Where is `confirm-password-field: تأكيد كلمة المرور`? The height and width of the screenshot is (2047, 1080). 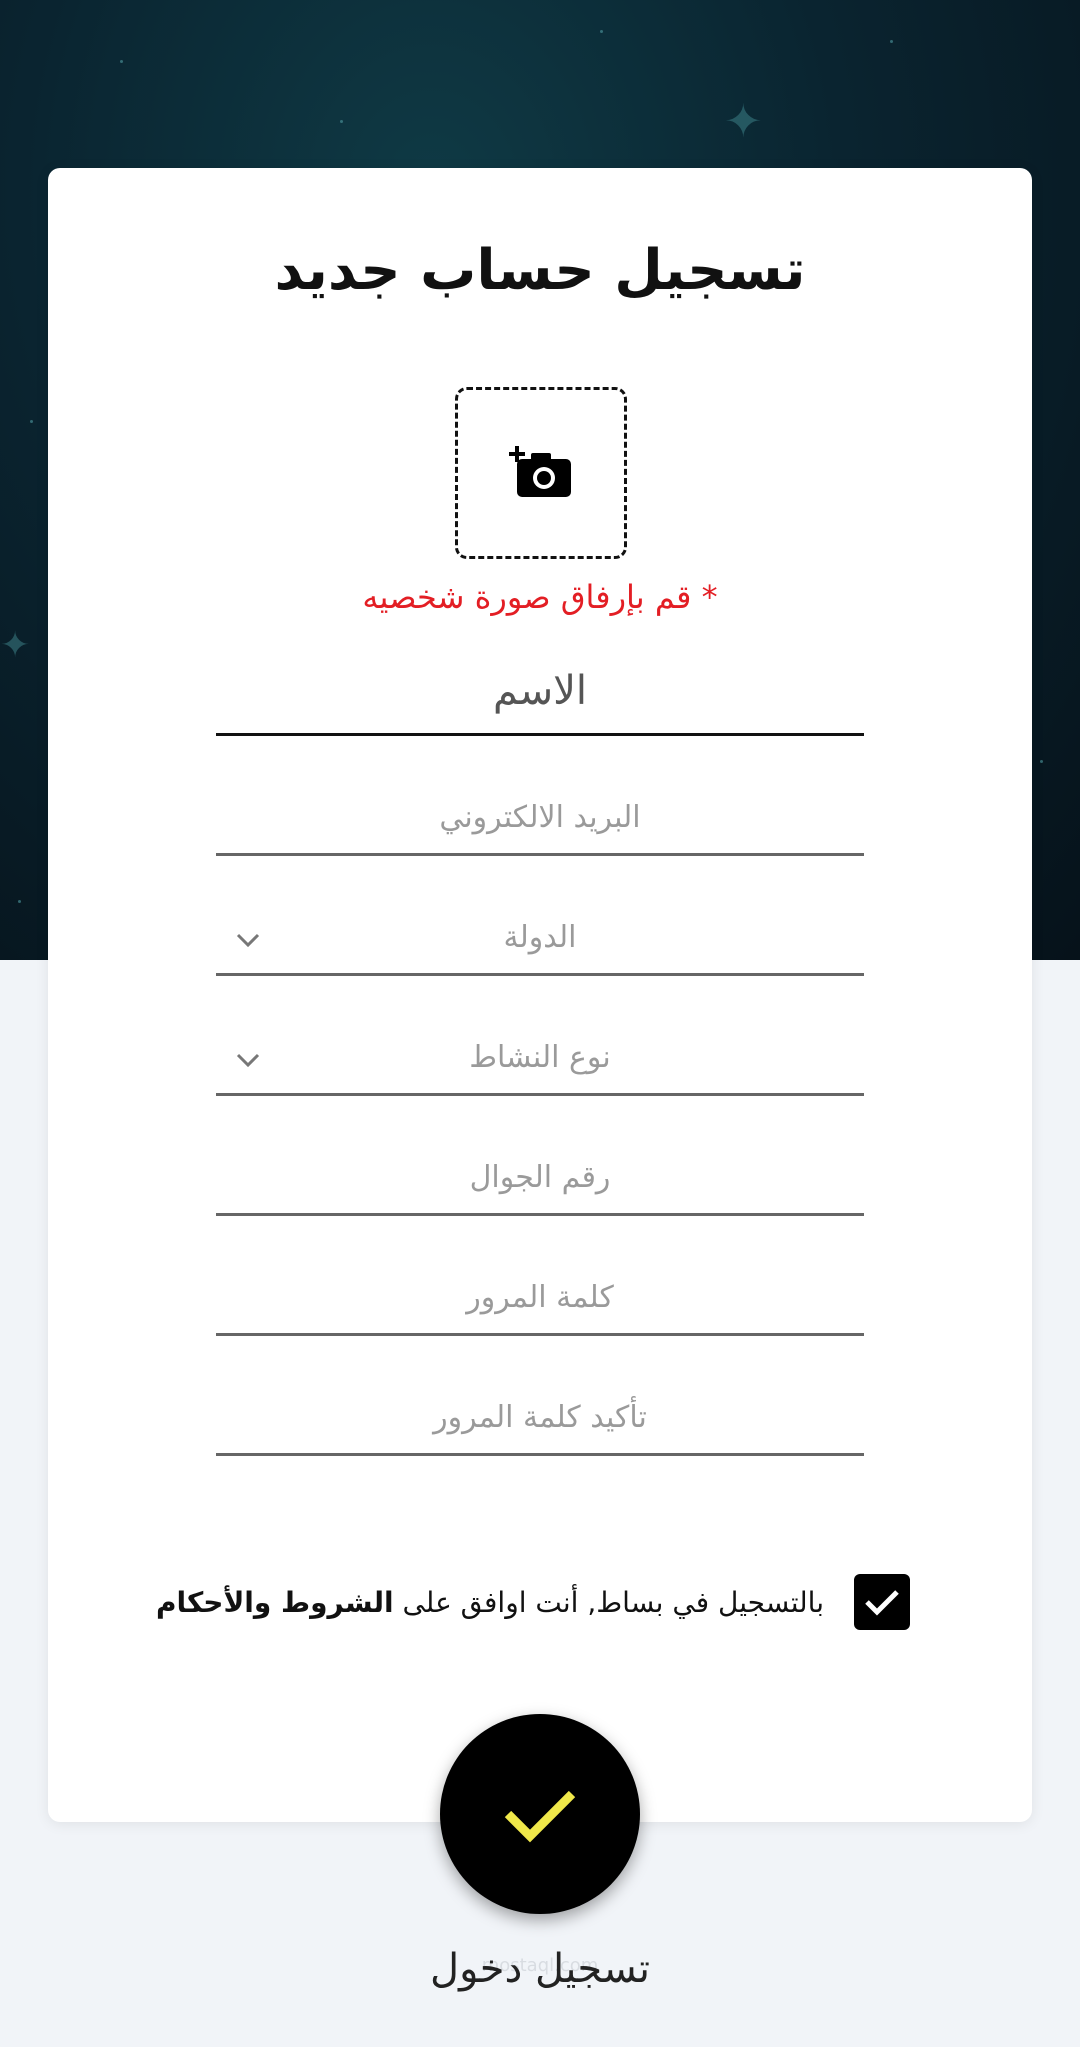
confirm-password-field: تأكيد كلمة المرور is located at coordinates (540, 1428).